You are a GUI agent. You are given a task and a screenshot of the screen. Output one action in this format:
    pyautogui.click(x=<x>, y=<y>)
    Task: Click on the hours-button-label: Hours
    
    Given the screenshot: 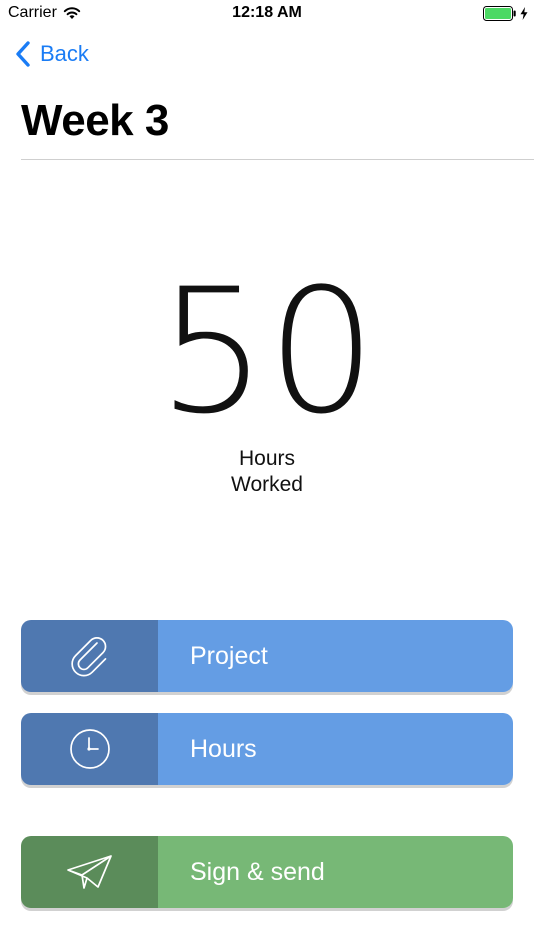 What is the action you would take?
    pyautogui.click(x=335, y=749)
    